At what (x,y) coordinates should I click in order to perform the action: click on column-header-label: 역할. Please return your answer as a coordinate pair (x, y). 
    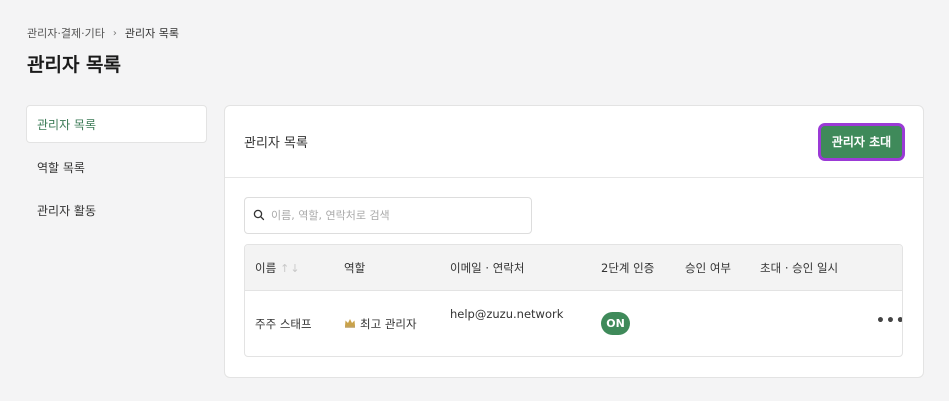
    Looking at the image, I should click on (355, 268).